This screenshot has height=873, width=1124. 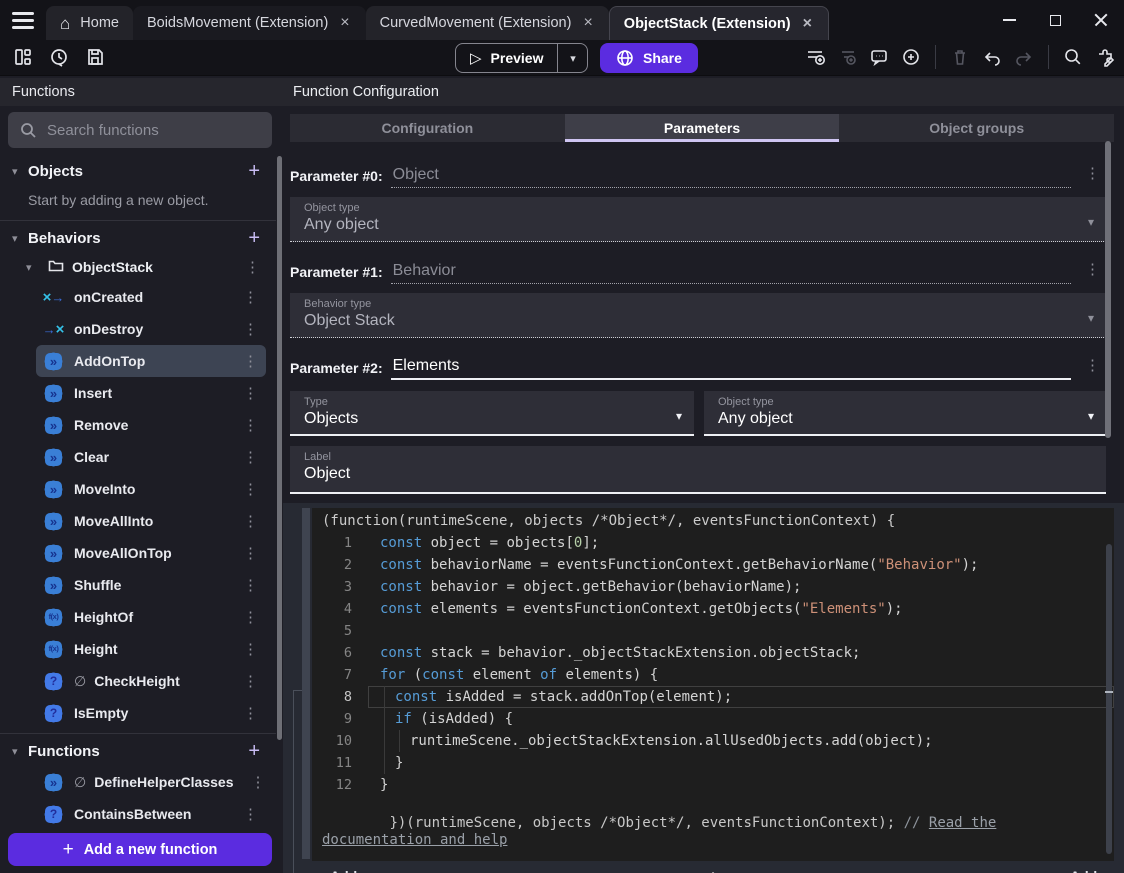 What do you see at coordinates (713, 631) in the screenshot?
I see `code-line-5: 5` at bounding box center [713, 631].